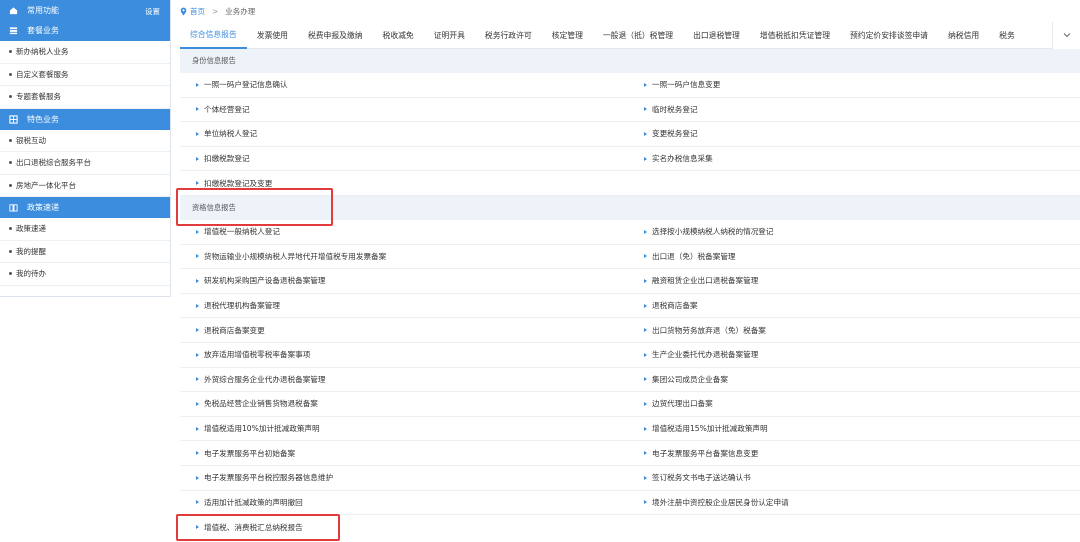 Image resolution: width=1080 pixels, height=542 pixels. I want to click on list-item-label: 增值税适用10%加计抵减政策声明, so click(262, 429).